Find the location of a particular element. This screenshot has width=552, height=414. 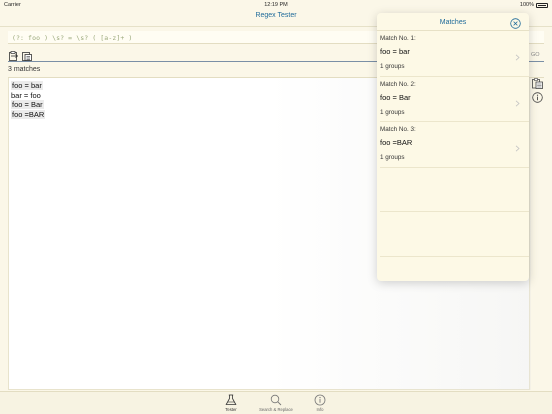

tab-info: Info is located at coordinates (320, 403).